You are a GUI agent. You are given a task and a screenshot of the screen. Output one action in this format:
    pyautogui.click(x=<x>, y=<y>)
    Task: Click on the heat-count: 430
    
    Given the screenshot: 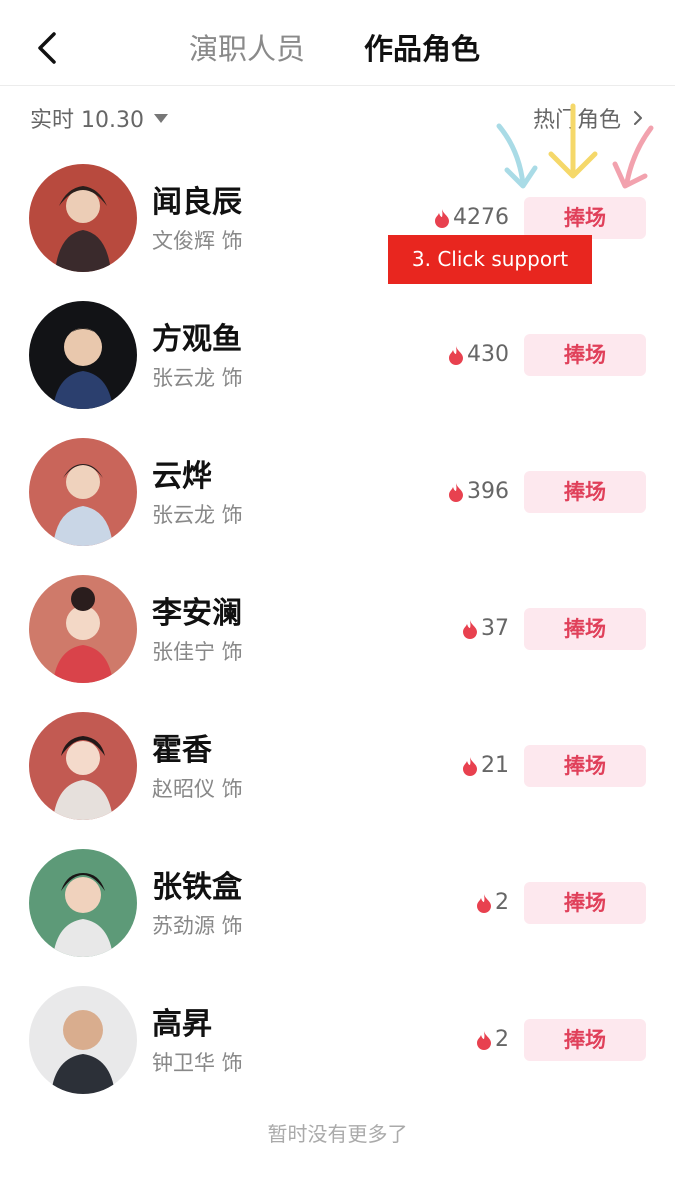 What is the action you would take?
    pyautogui.click(x=478, y=355)
    